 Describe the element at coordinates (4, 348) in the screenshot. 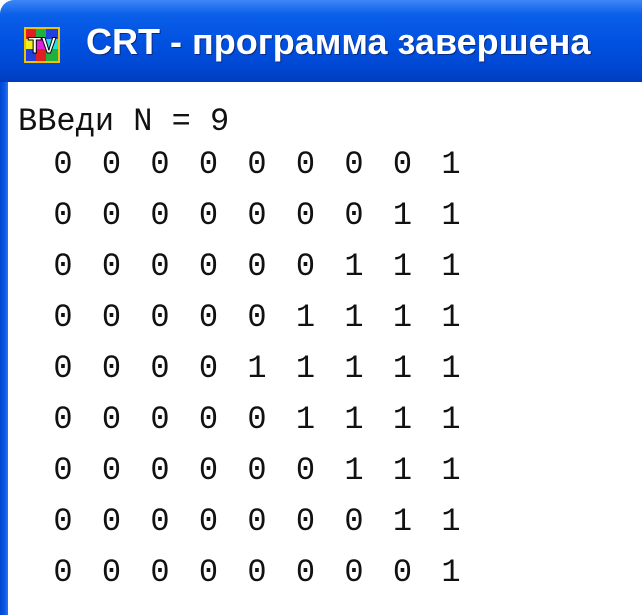

I see `window-left-border` at that location.